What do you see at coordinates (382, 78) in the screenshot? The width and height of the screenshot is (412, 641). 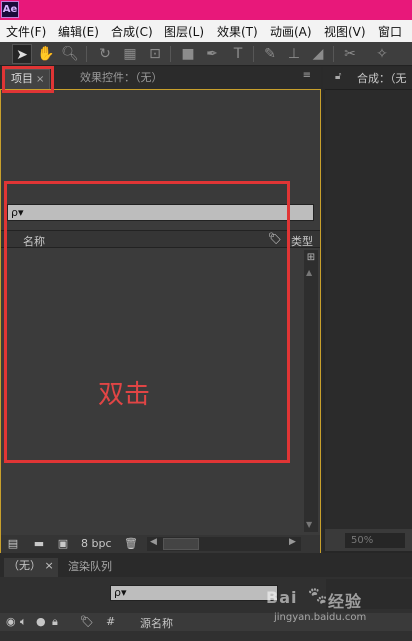 I see `tab-composition: 合成：（无` at bounding box center [382, 78].